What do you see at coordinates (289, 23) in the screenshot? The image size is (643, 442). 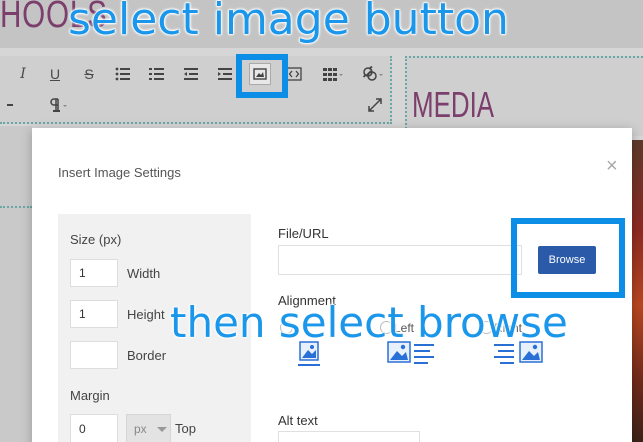 I see `annotation-select-image: select image button` at bounding box center [289, 23].